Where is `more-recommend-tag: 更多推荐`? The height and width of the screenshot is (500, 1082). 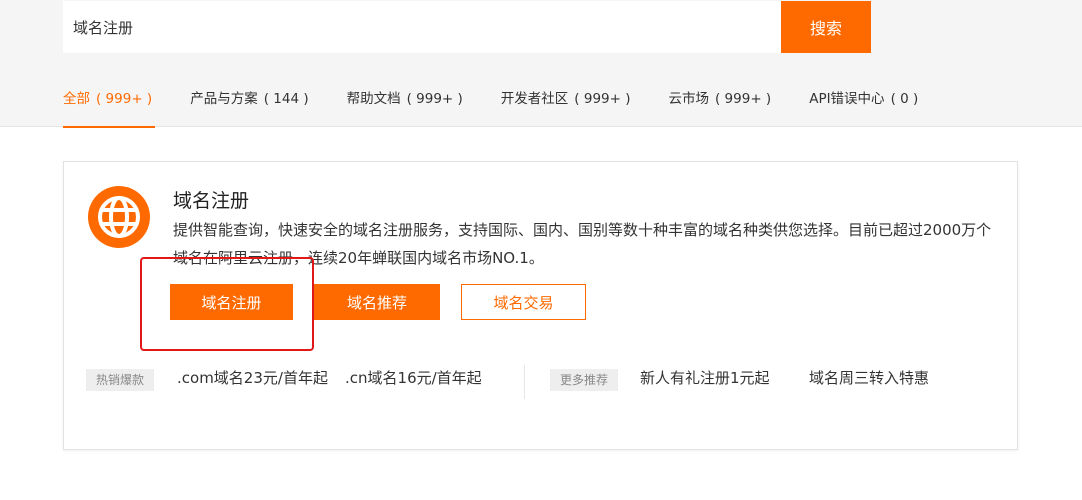
more-recommend-tag: 更多推荐 is located at coordinates (584, 380).